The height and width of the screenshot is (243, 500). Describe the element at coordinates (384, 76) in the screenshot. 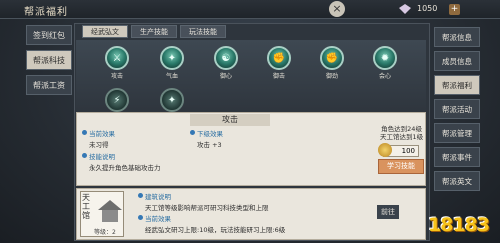

I see `skill-label: 会心` at that location.